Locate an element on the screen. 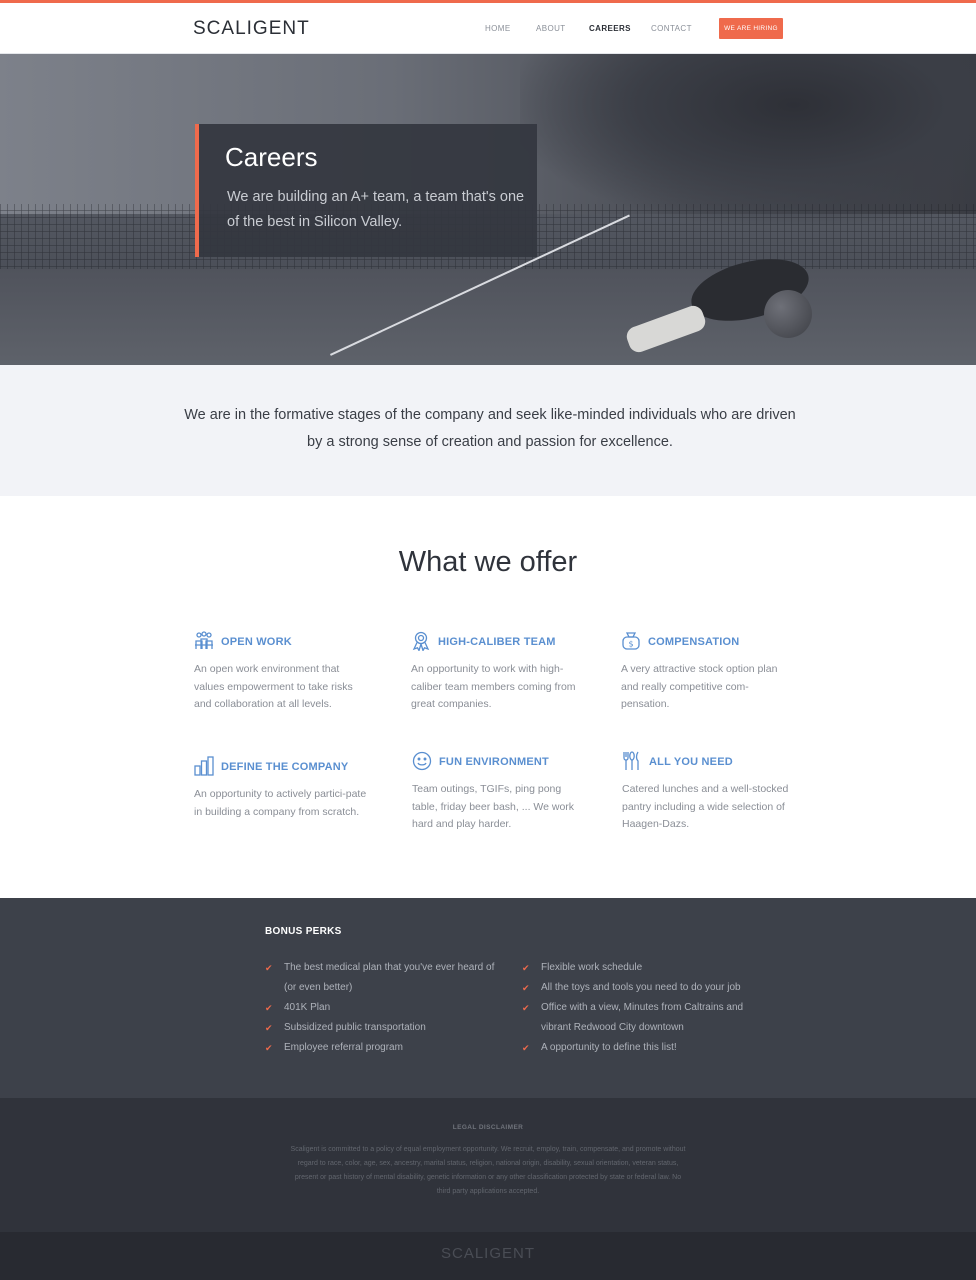 Image resolution: width=976 pixels, height=1280 pixels. feature-title: HIGH-CALIBER TEAM is located at coordinates (497, 642).